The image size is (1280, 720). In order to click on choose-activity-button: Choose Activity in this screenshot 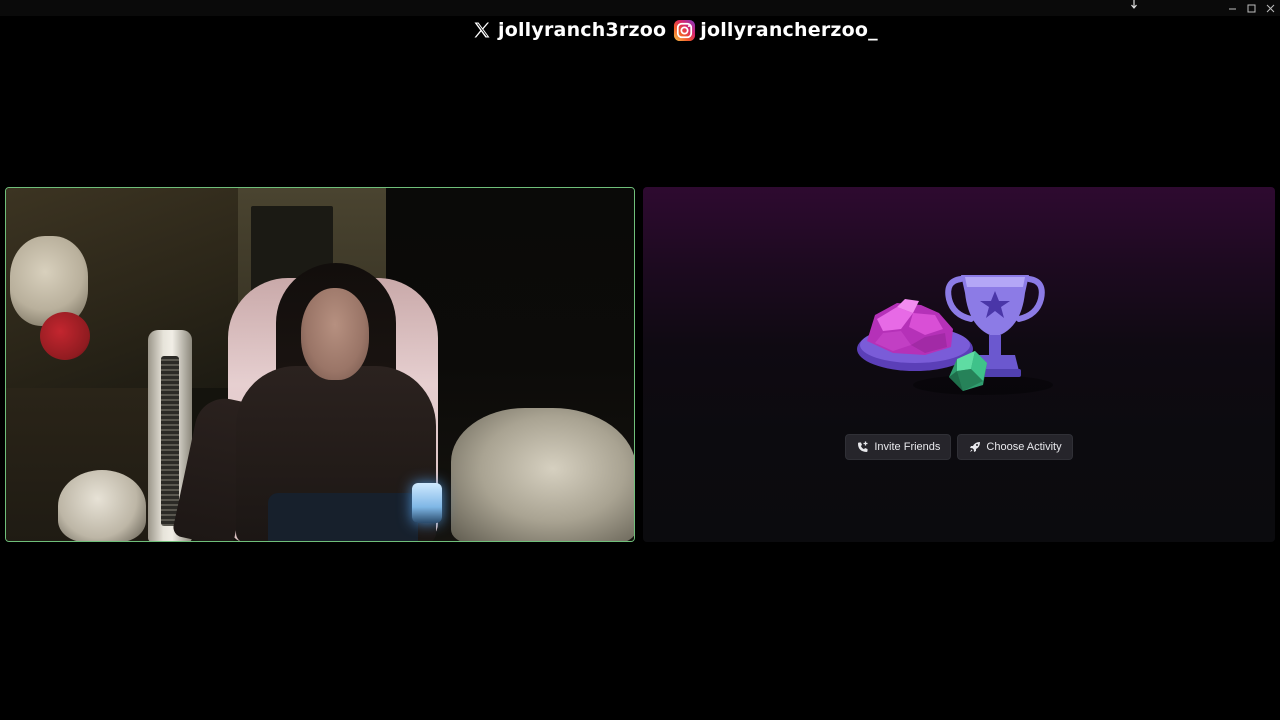, I will do `click(1015, 447)`.